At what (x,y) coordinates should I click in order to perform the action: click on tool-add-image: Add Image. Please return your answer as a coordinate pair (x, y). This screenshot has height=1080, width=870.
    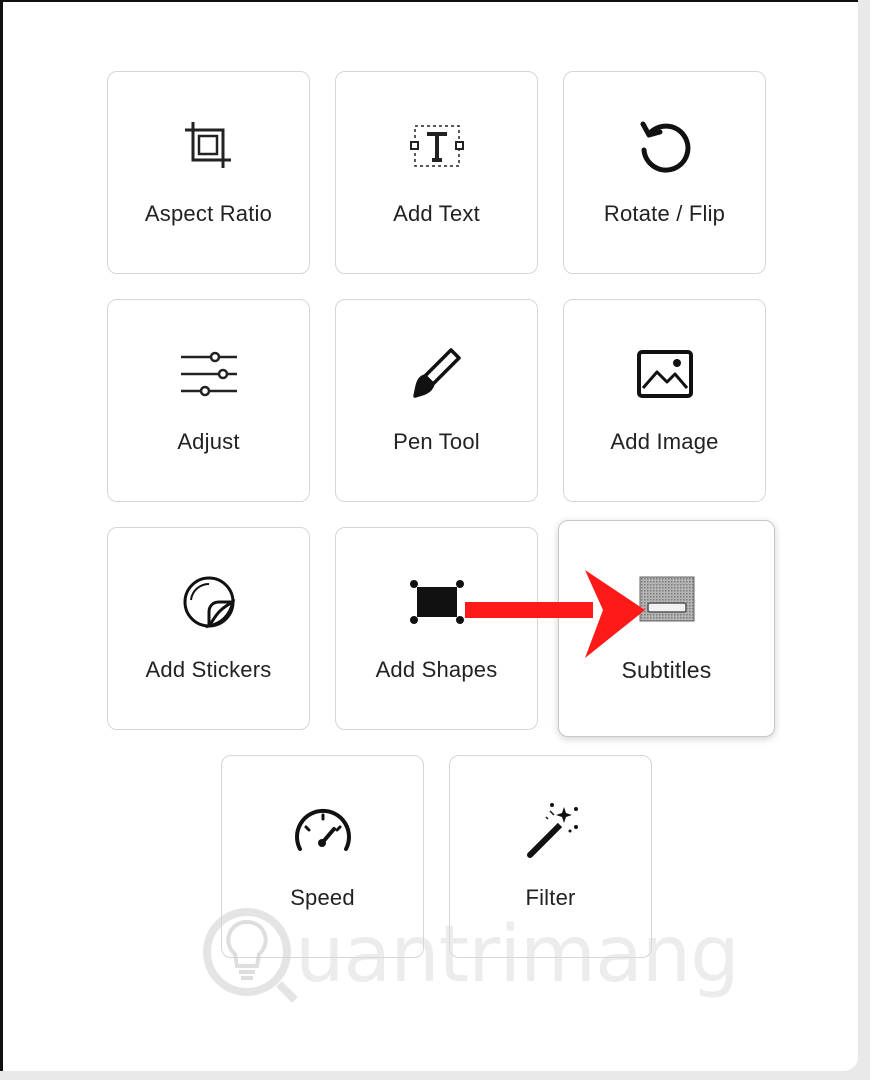
    Looking at the image, I should click on (664, 400).